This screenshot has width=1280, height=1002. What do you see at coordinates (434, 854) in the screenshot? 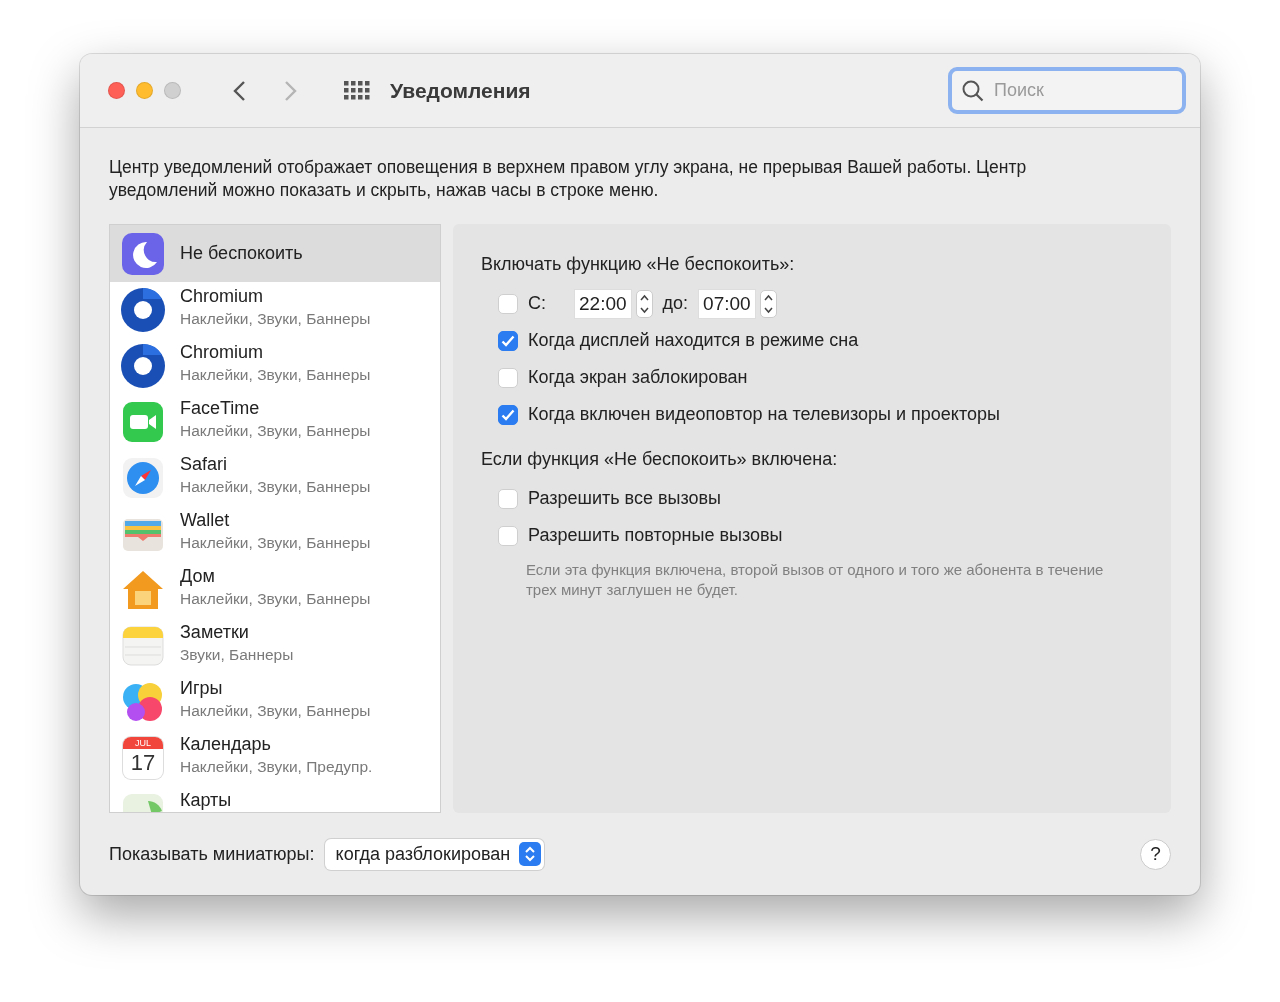
I see `previews-dropdown: когда разблокирован` at bounding box center [434, 854].